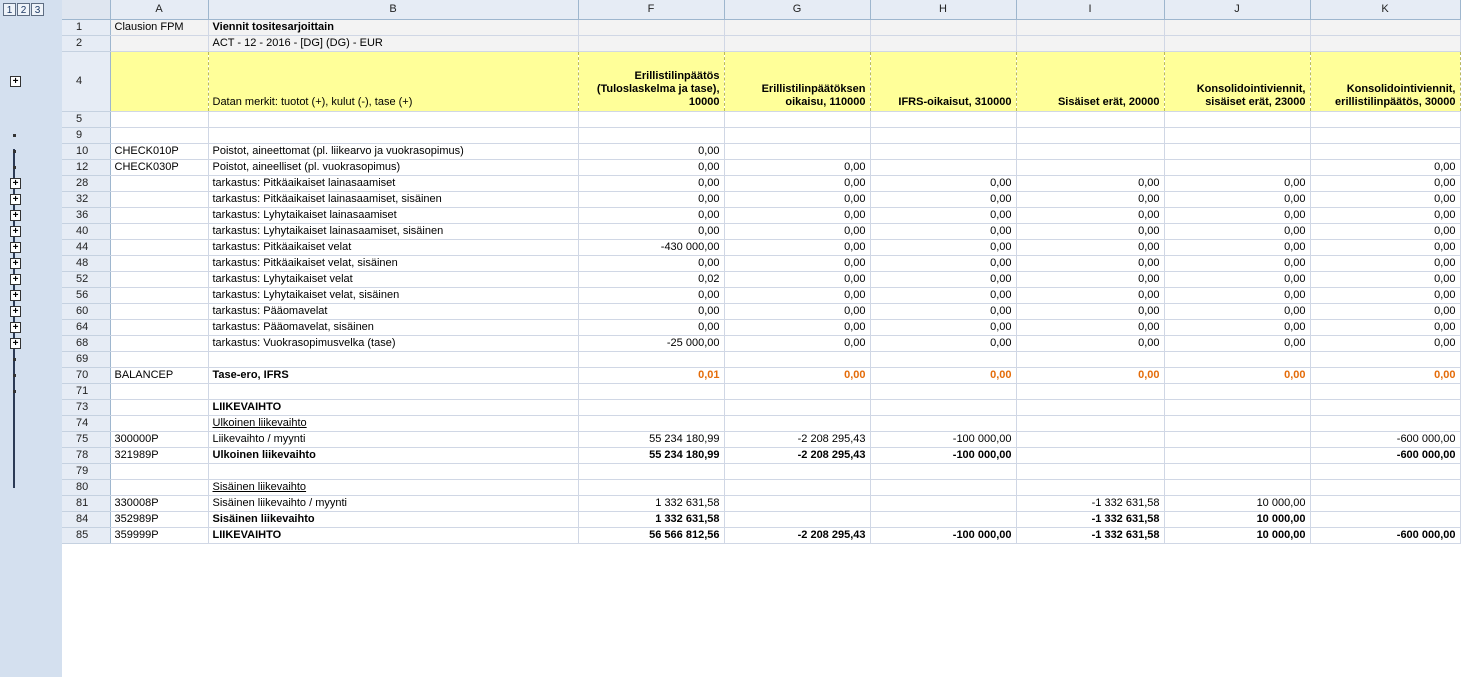 The image size is (1467, 677). I want to click on cell-value-k: -600 000,00, so click(1385, 535).